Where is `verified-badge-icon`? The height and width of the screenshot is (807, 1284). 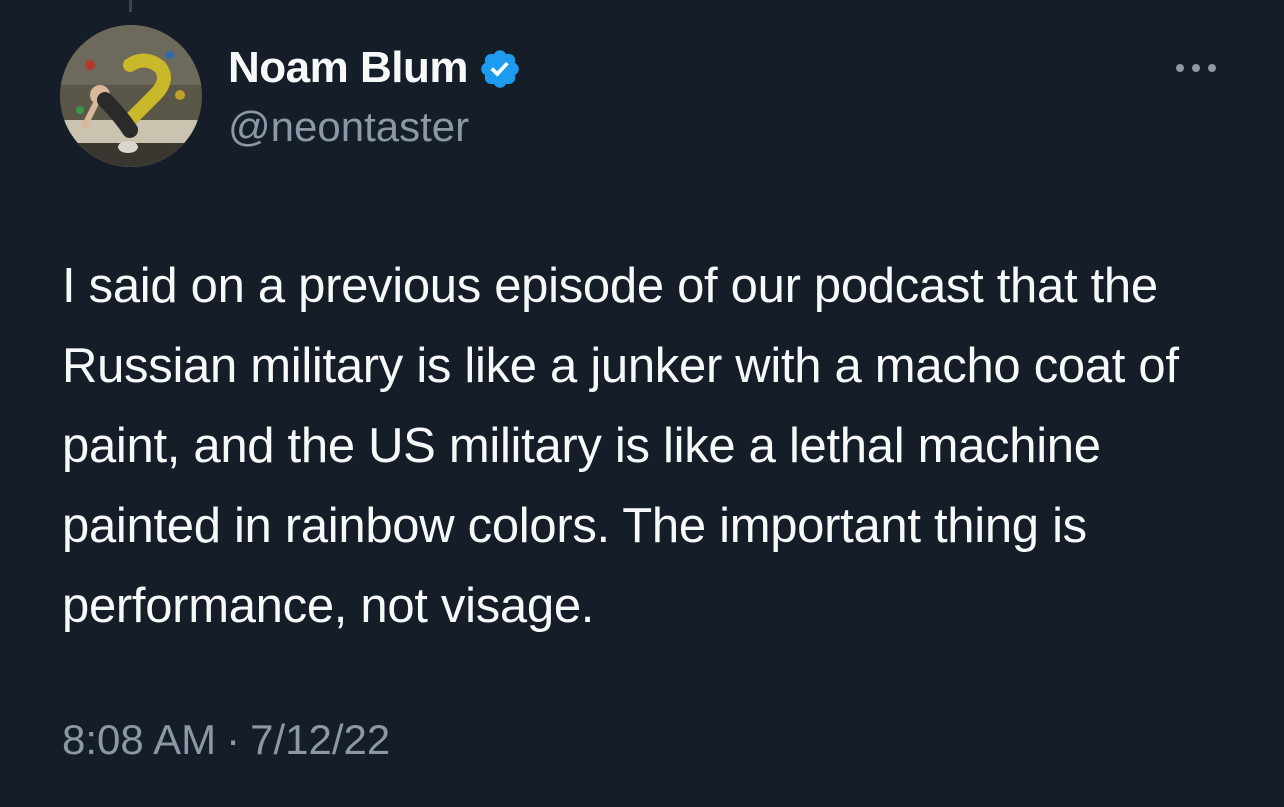 verified-badge-icon is located at coordinates (500, 69).